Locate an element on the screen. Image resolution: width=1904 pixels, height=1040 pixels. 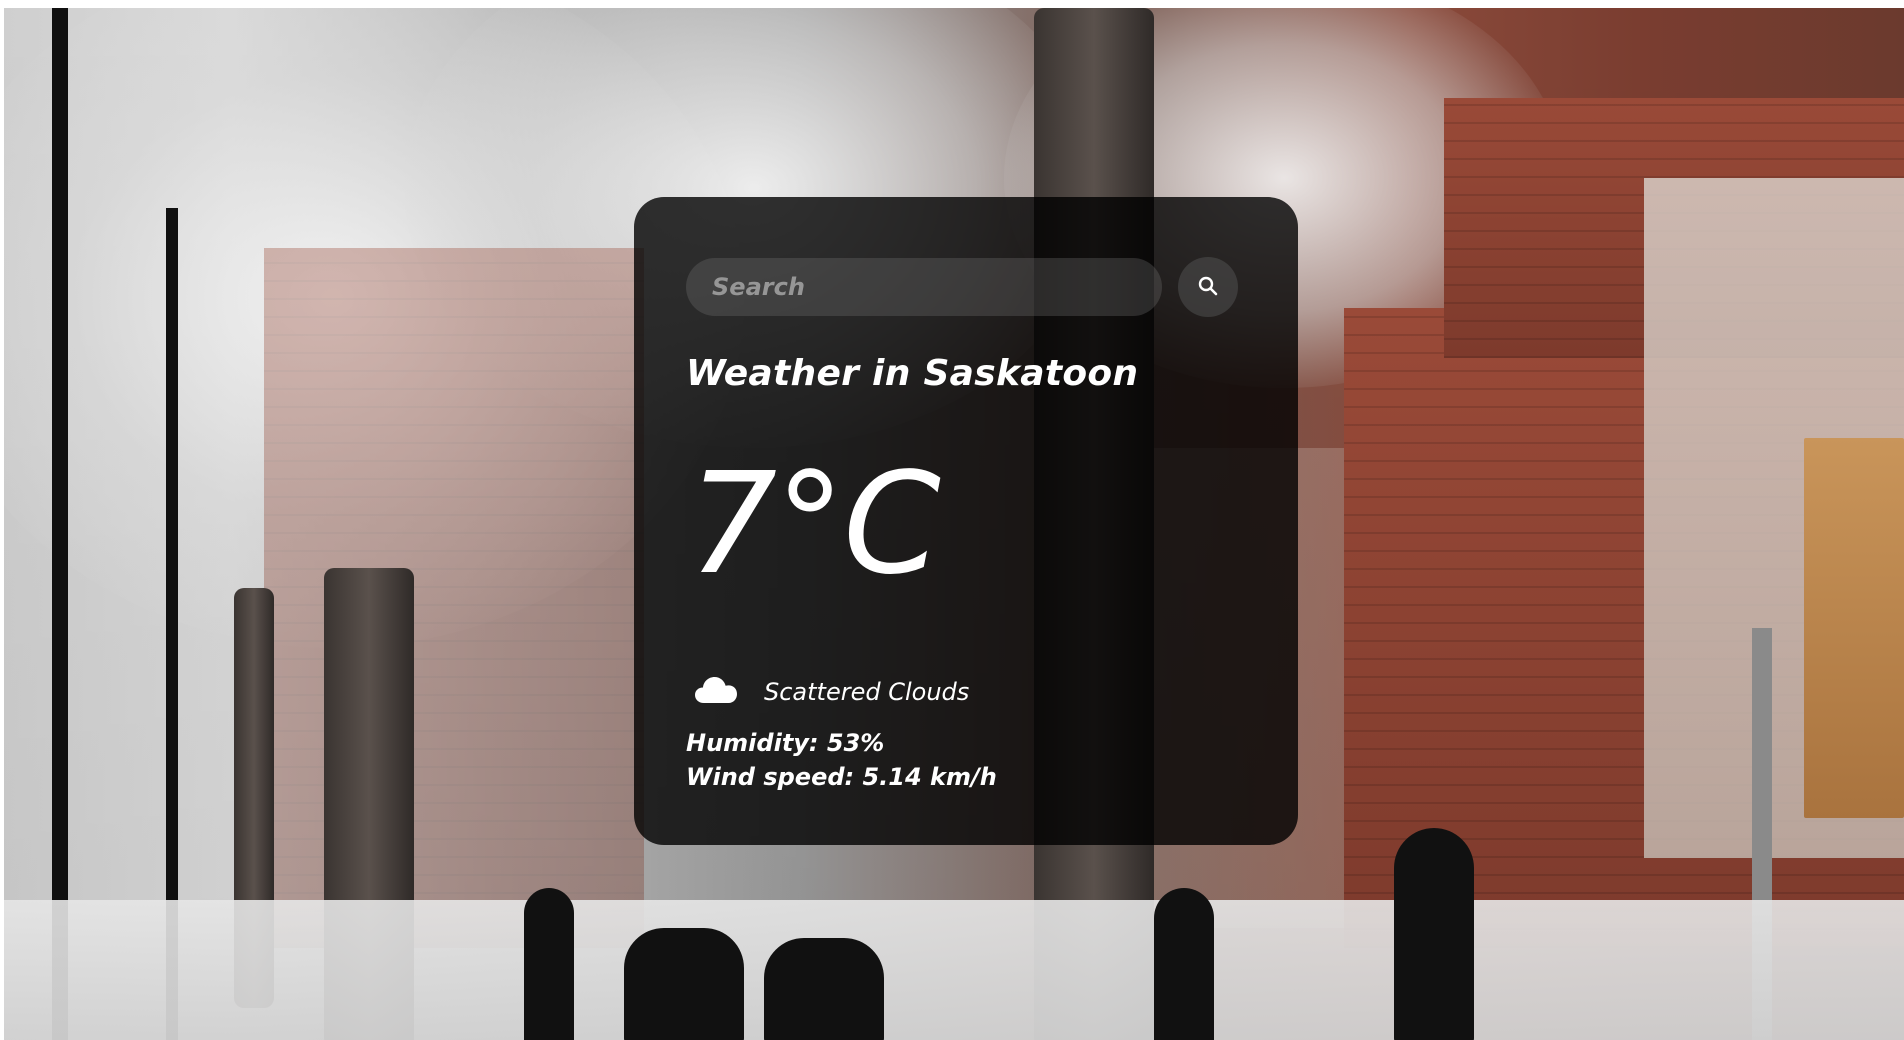
cloud-icon is located at coordinates (716, 692).